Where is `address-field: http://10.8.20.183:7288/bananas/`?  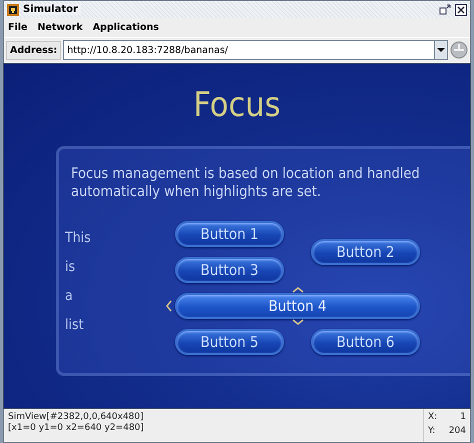 address-field: http://10.8.20.183:7288/bananas/ is located at coordinates (248, 50).